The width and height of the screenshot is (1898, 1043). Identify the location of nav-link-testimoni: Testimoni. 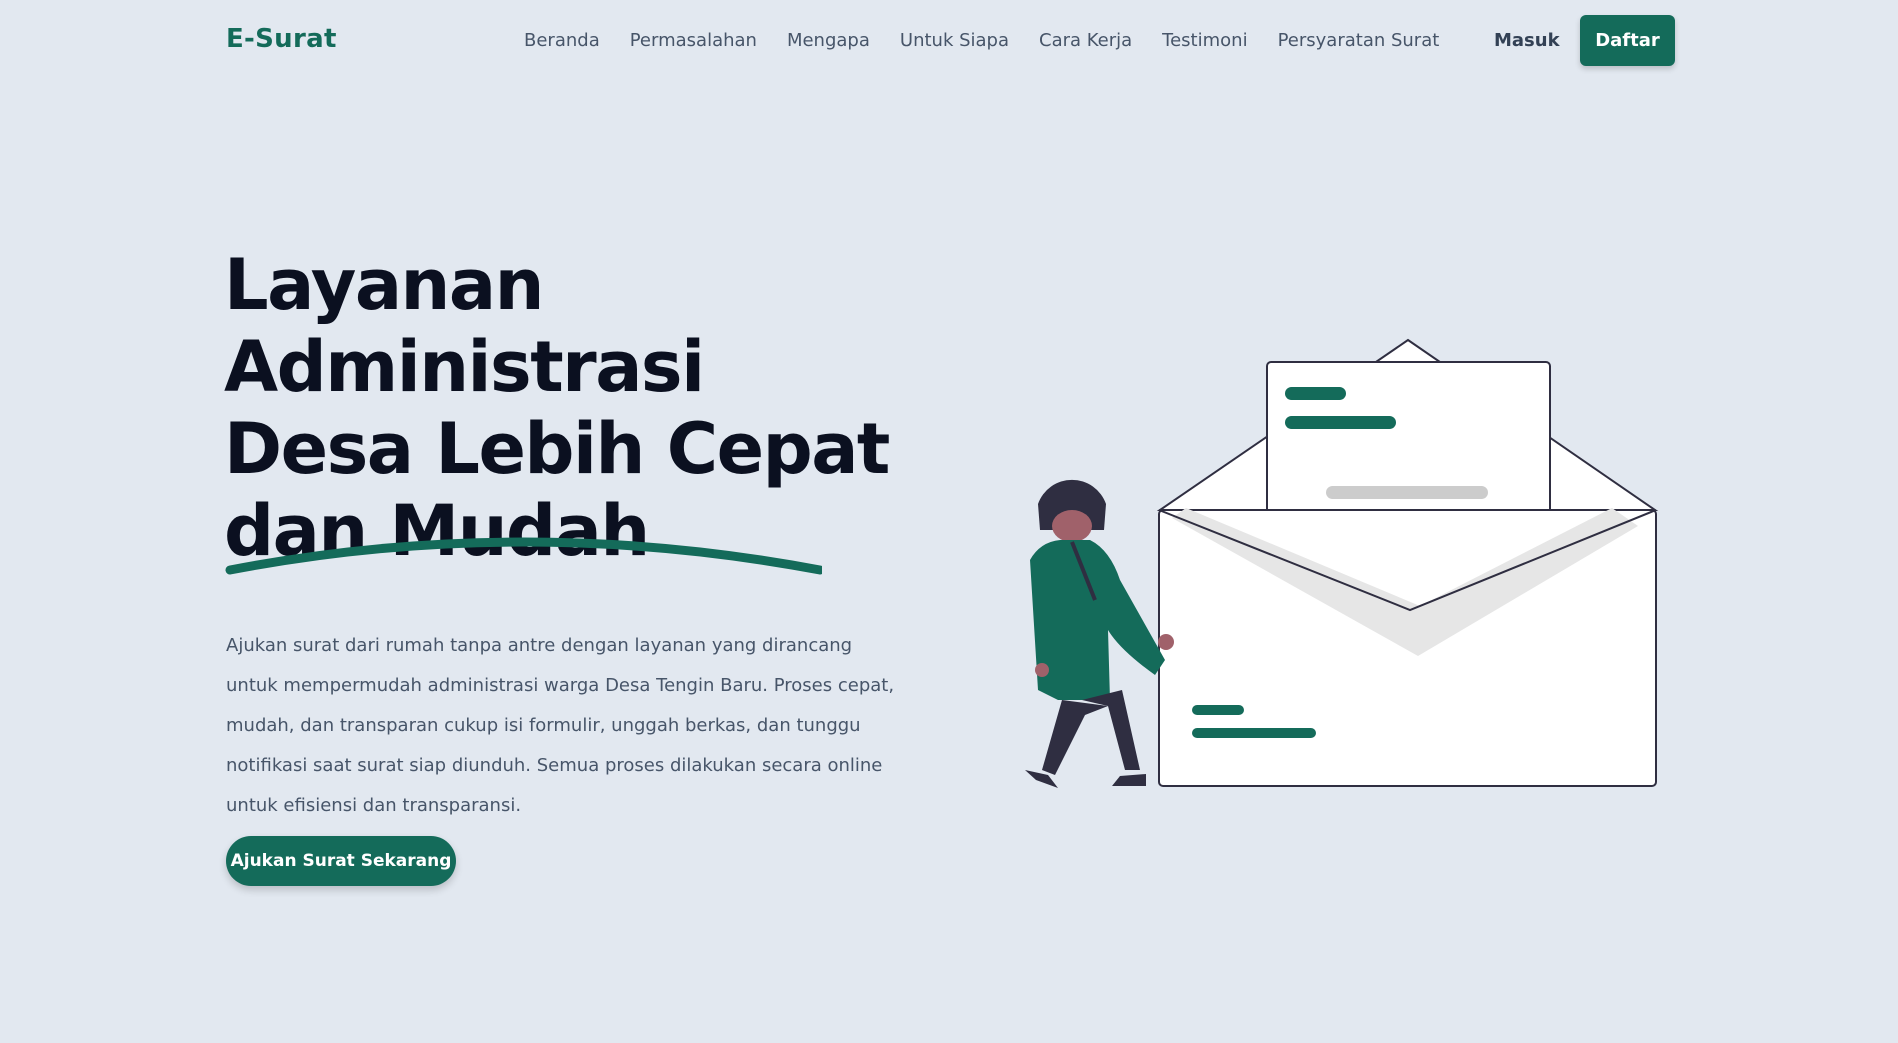
(1204, 40).